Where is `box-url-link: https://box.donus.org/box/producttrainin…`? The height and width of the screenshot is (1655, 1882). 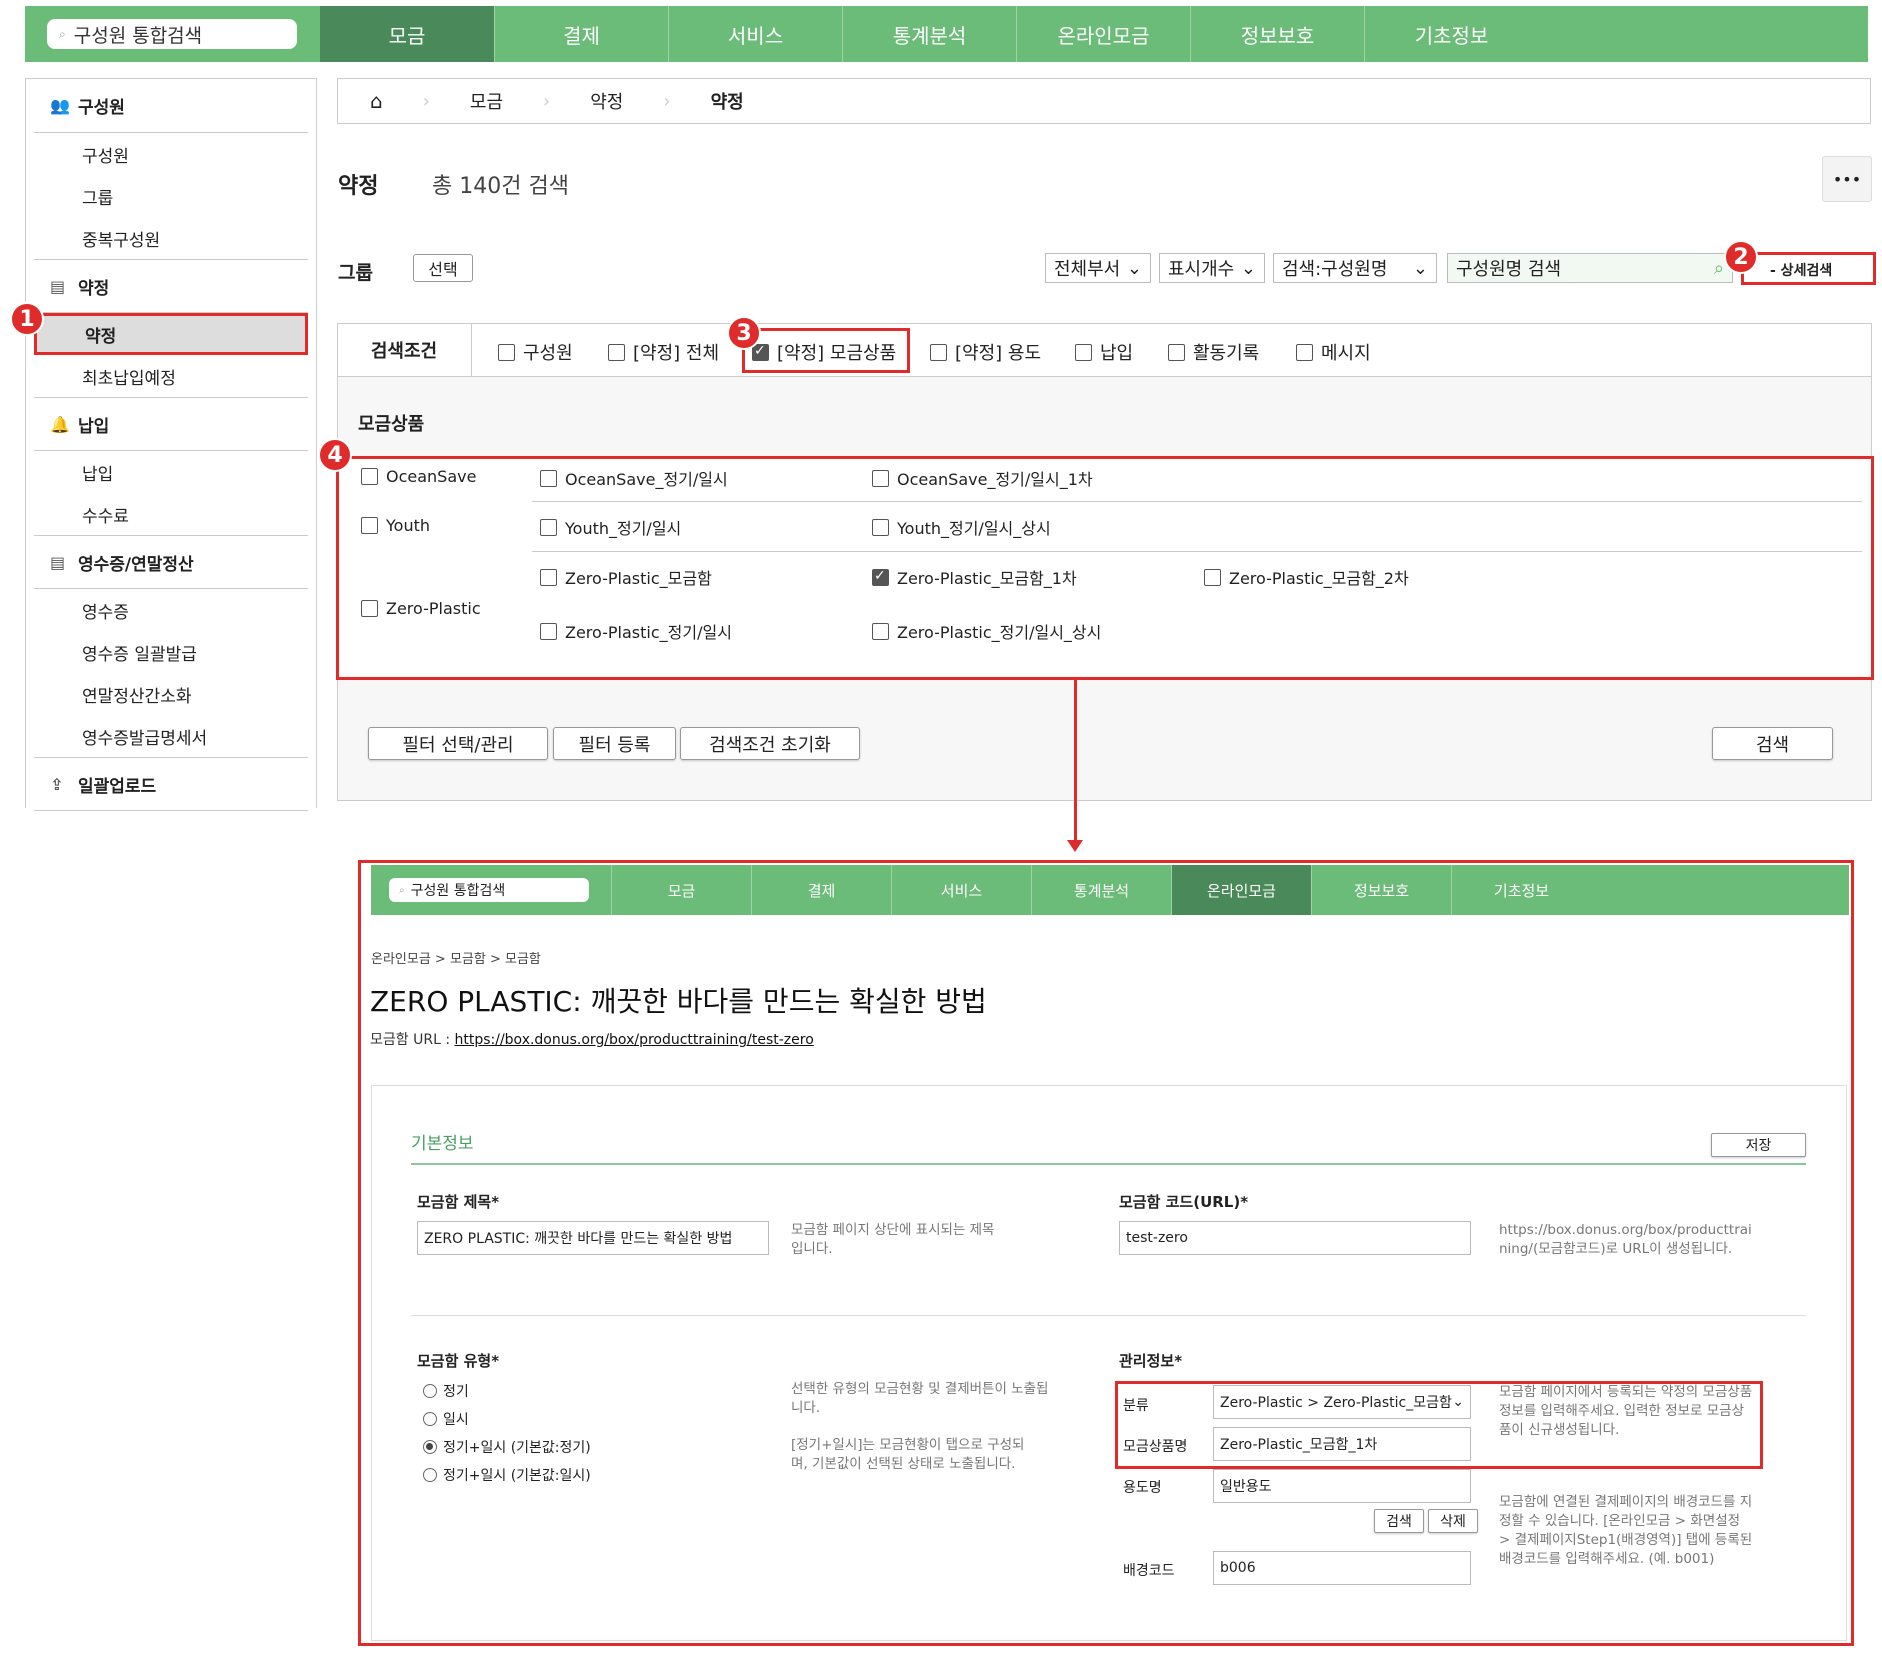
box-url-link: https://box.donus.org/box/producttrainin… is located at coordinates (633, 1040).